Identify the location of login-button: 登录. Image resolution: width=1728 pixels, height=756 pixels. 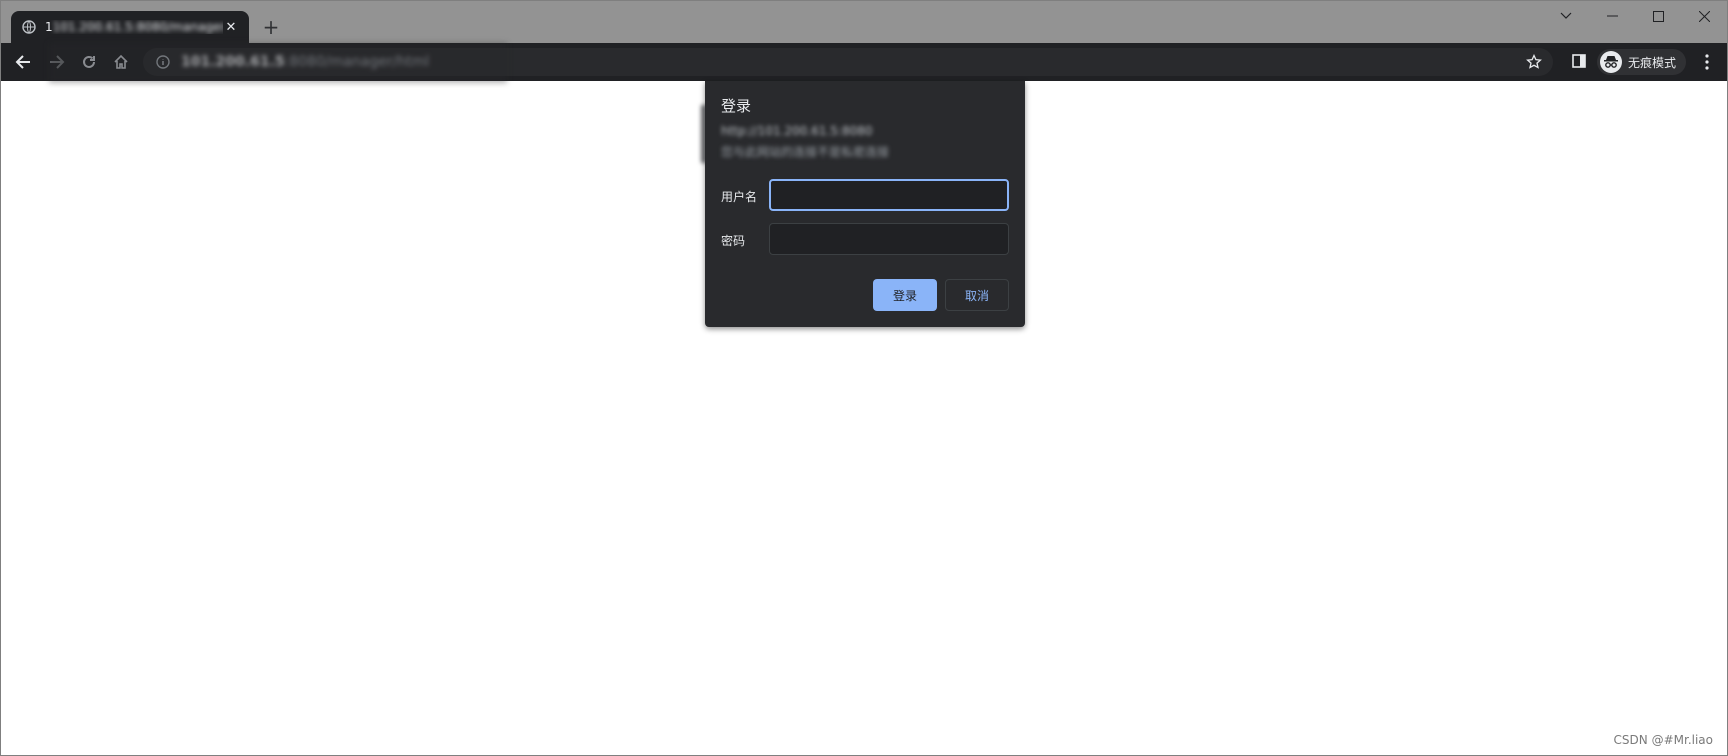
(905, 295).